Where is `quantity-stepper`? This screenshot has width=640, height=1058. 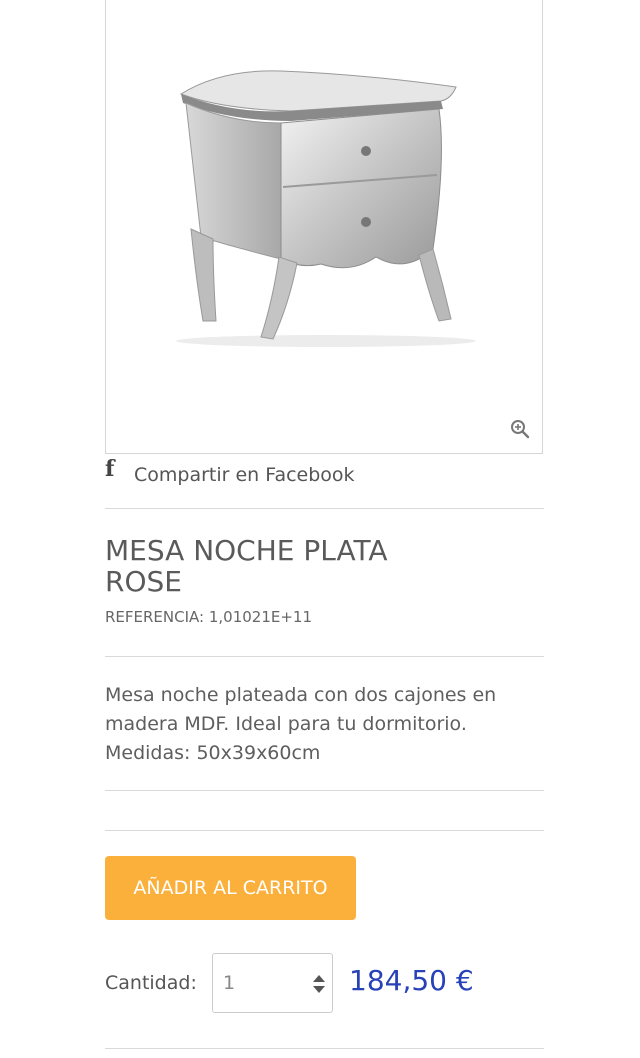 quantity-stepper is located at coordinates (272, 983).